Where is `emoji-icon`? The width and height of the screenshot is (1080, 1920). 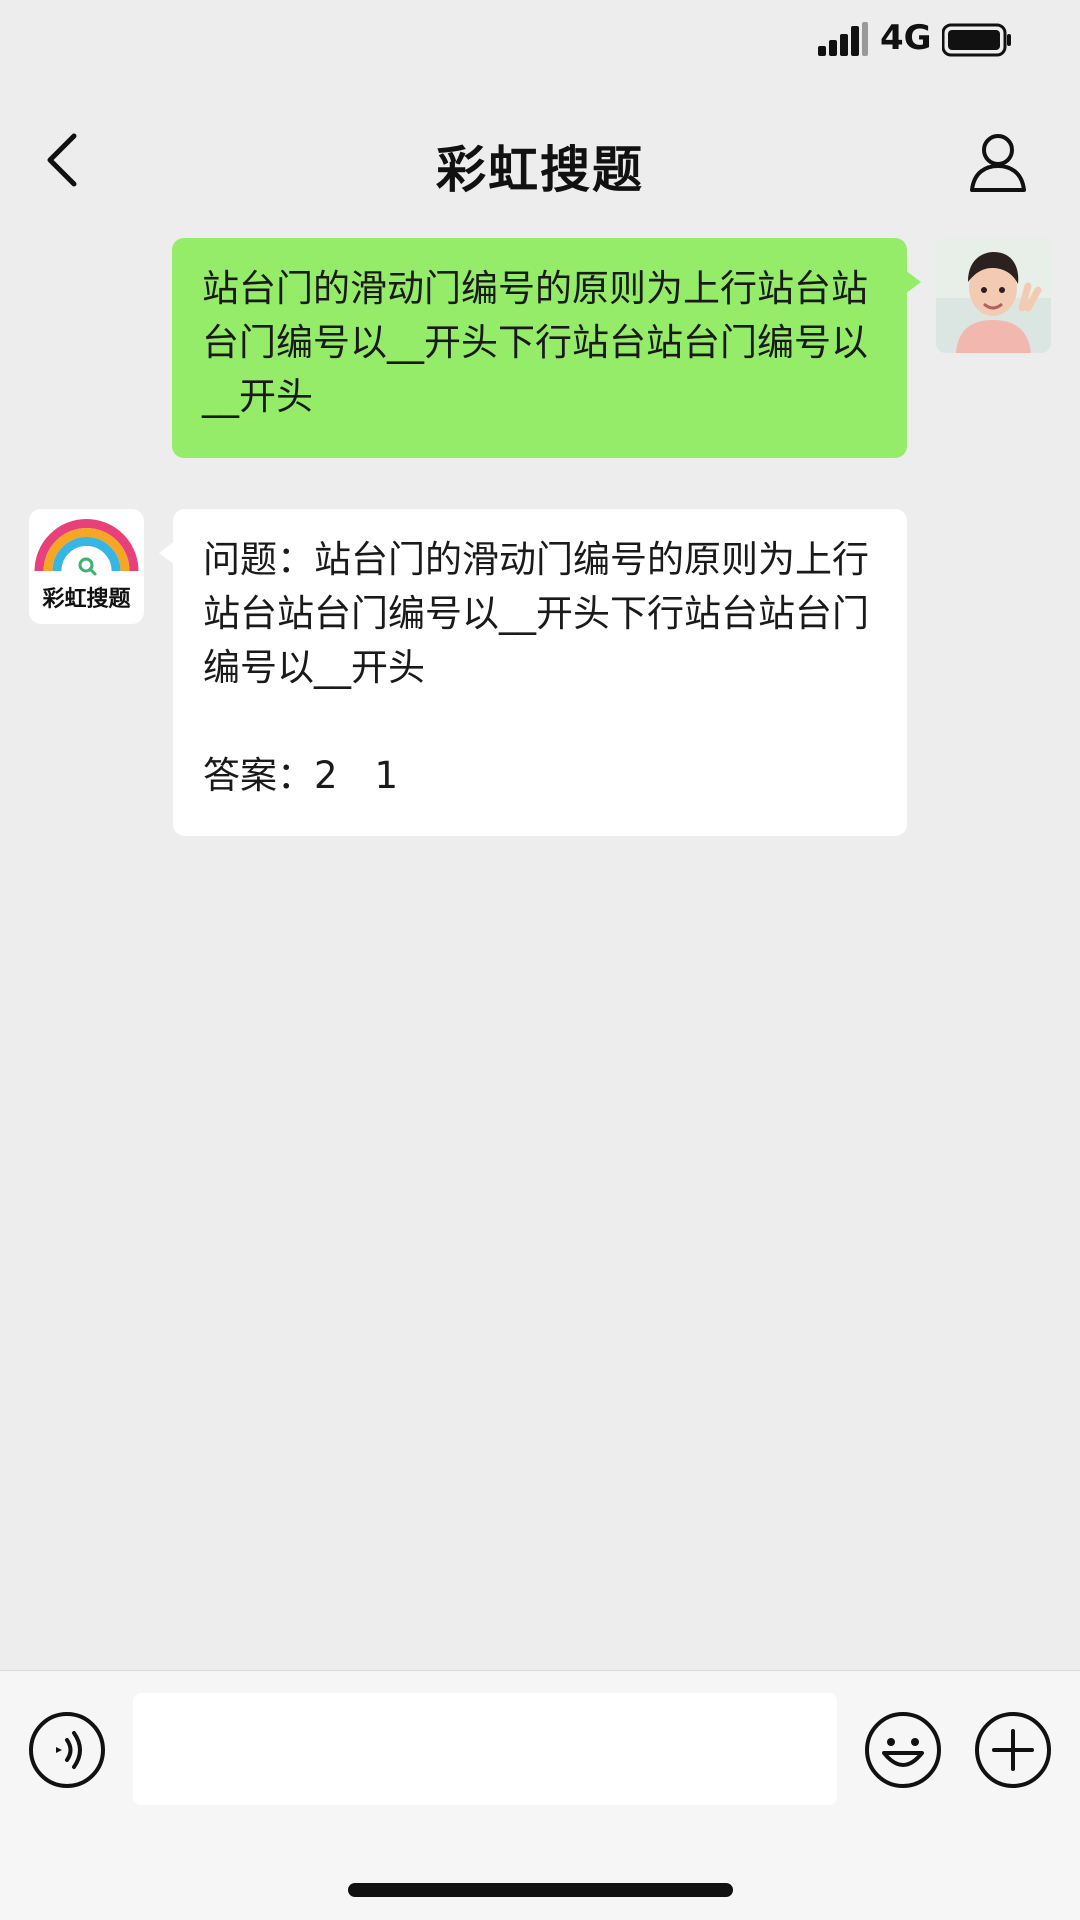 emoji-icon is located at coordinates (903, 1750).